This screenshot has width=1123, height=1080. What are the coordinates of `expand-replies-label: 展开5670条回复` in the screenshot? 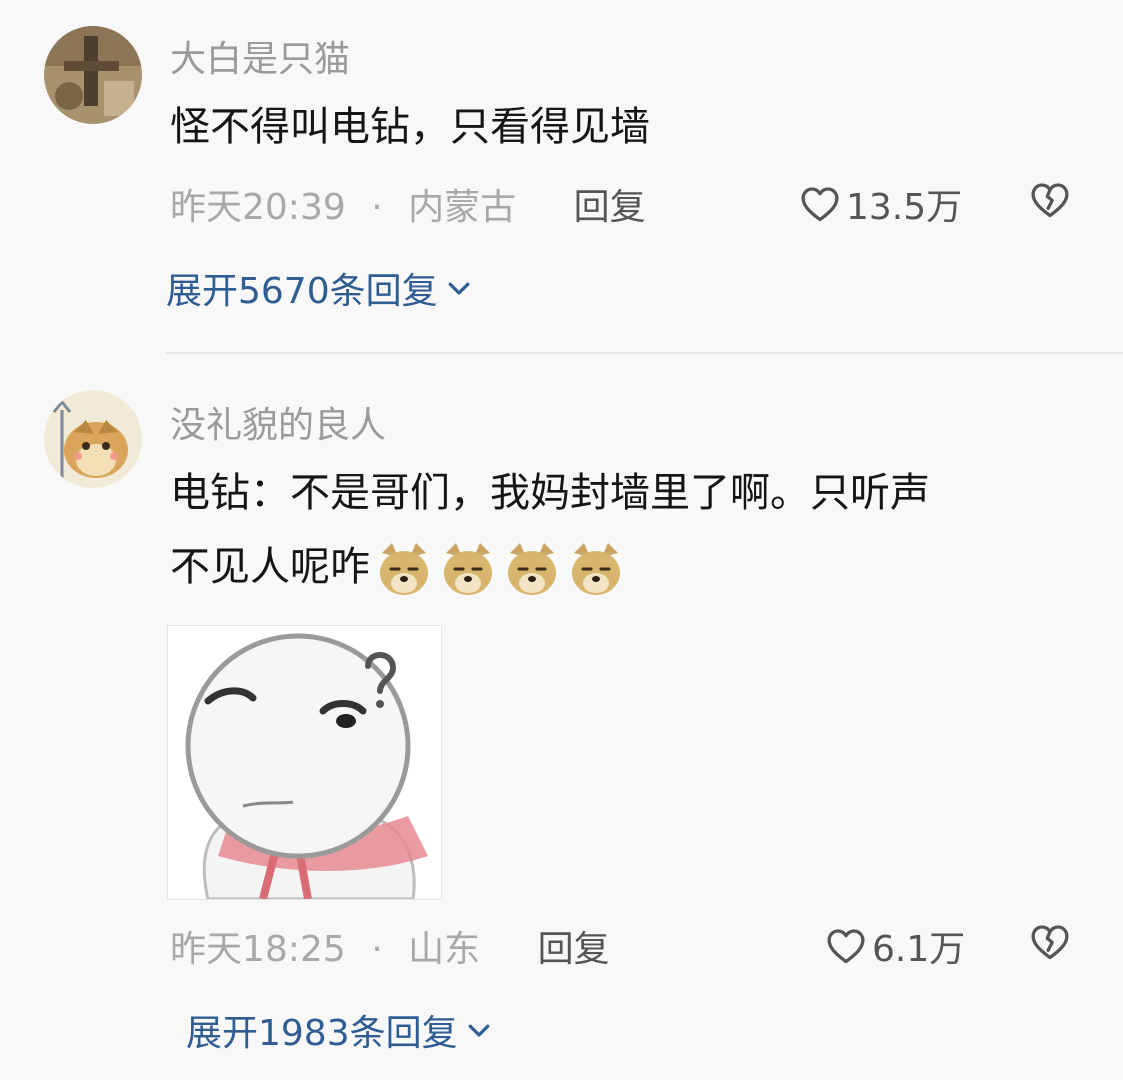 It's located at (302, 291).